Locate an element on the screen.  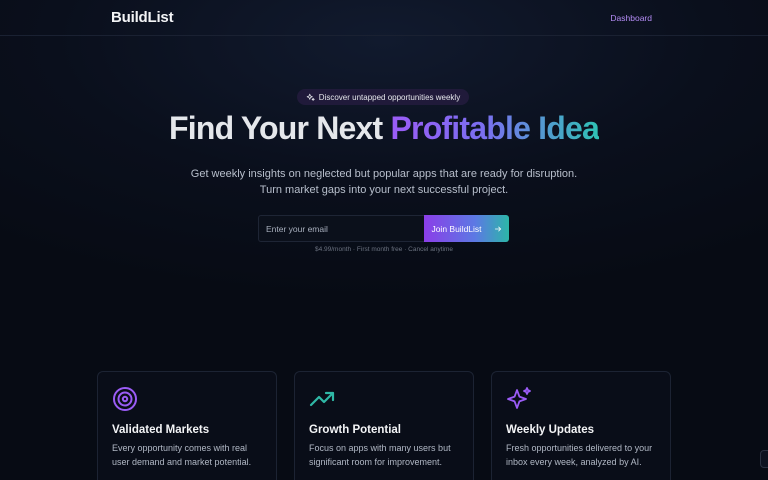
target-icon is located at coordinates (125, 399).